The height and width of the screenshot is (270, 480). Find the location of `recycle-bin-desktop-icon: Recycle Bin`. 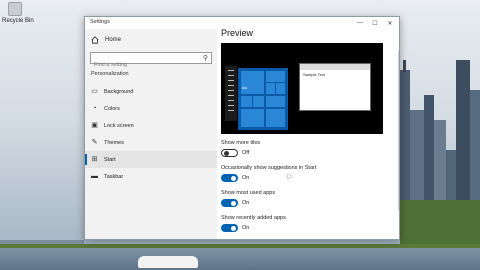

recycle-bin-desktop-icon: Recycle Bin is located at coordinates (18, 13).